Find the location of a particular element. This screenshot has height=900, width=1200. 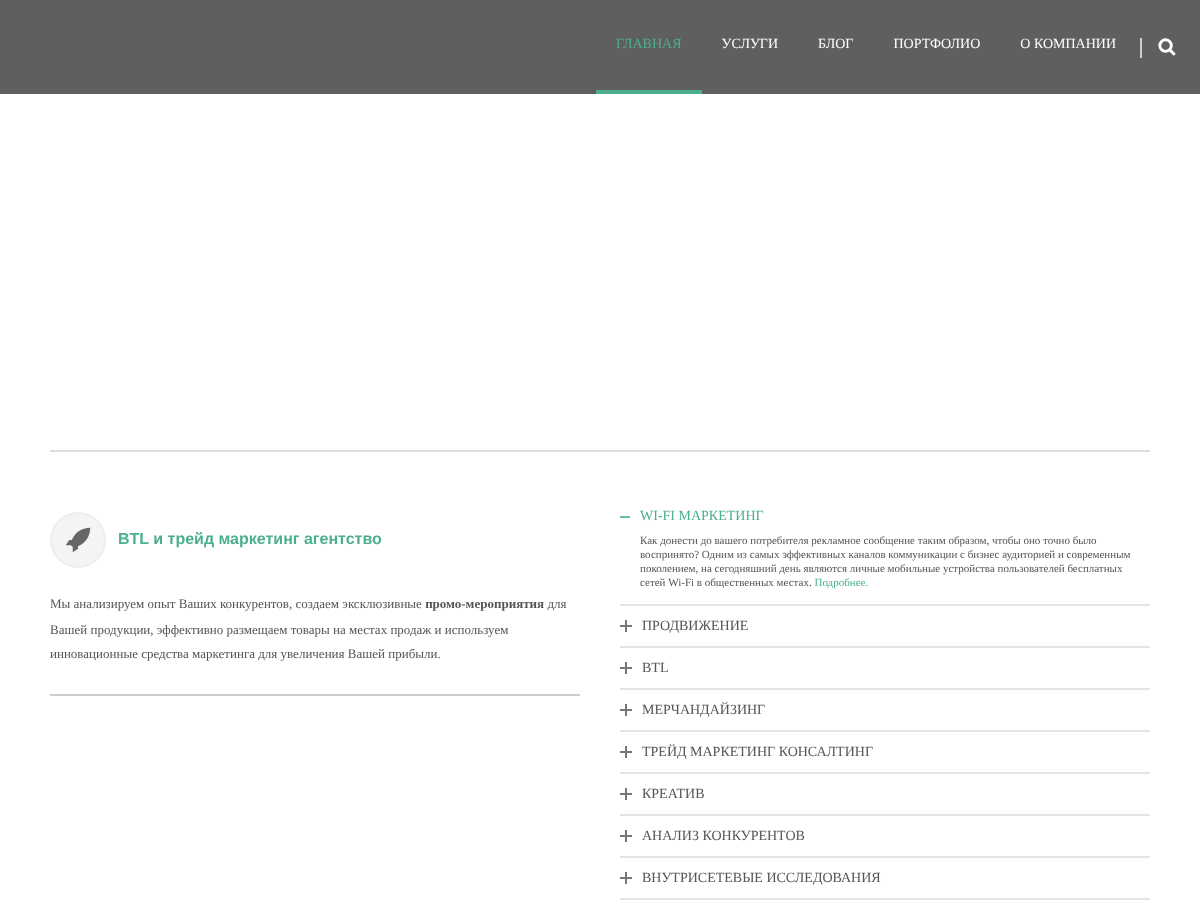

intro-title: BTL и трейд маркетинг агентство is located at coordinates (250, 540).